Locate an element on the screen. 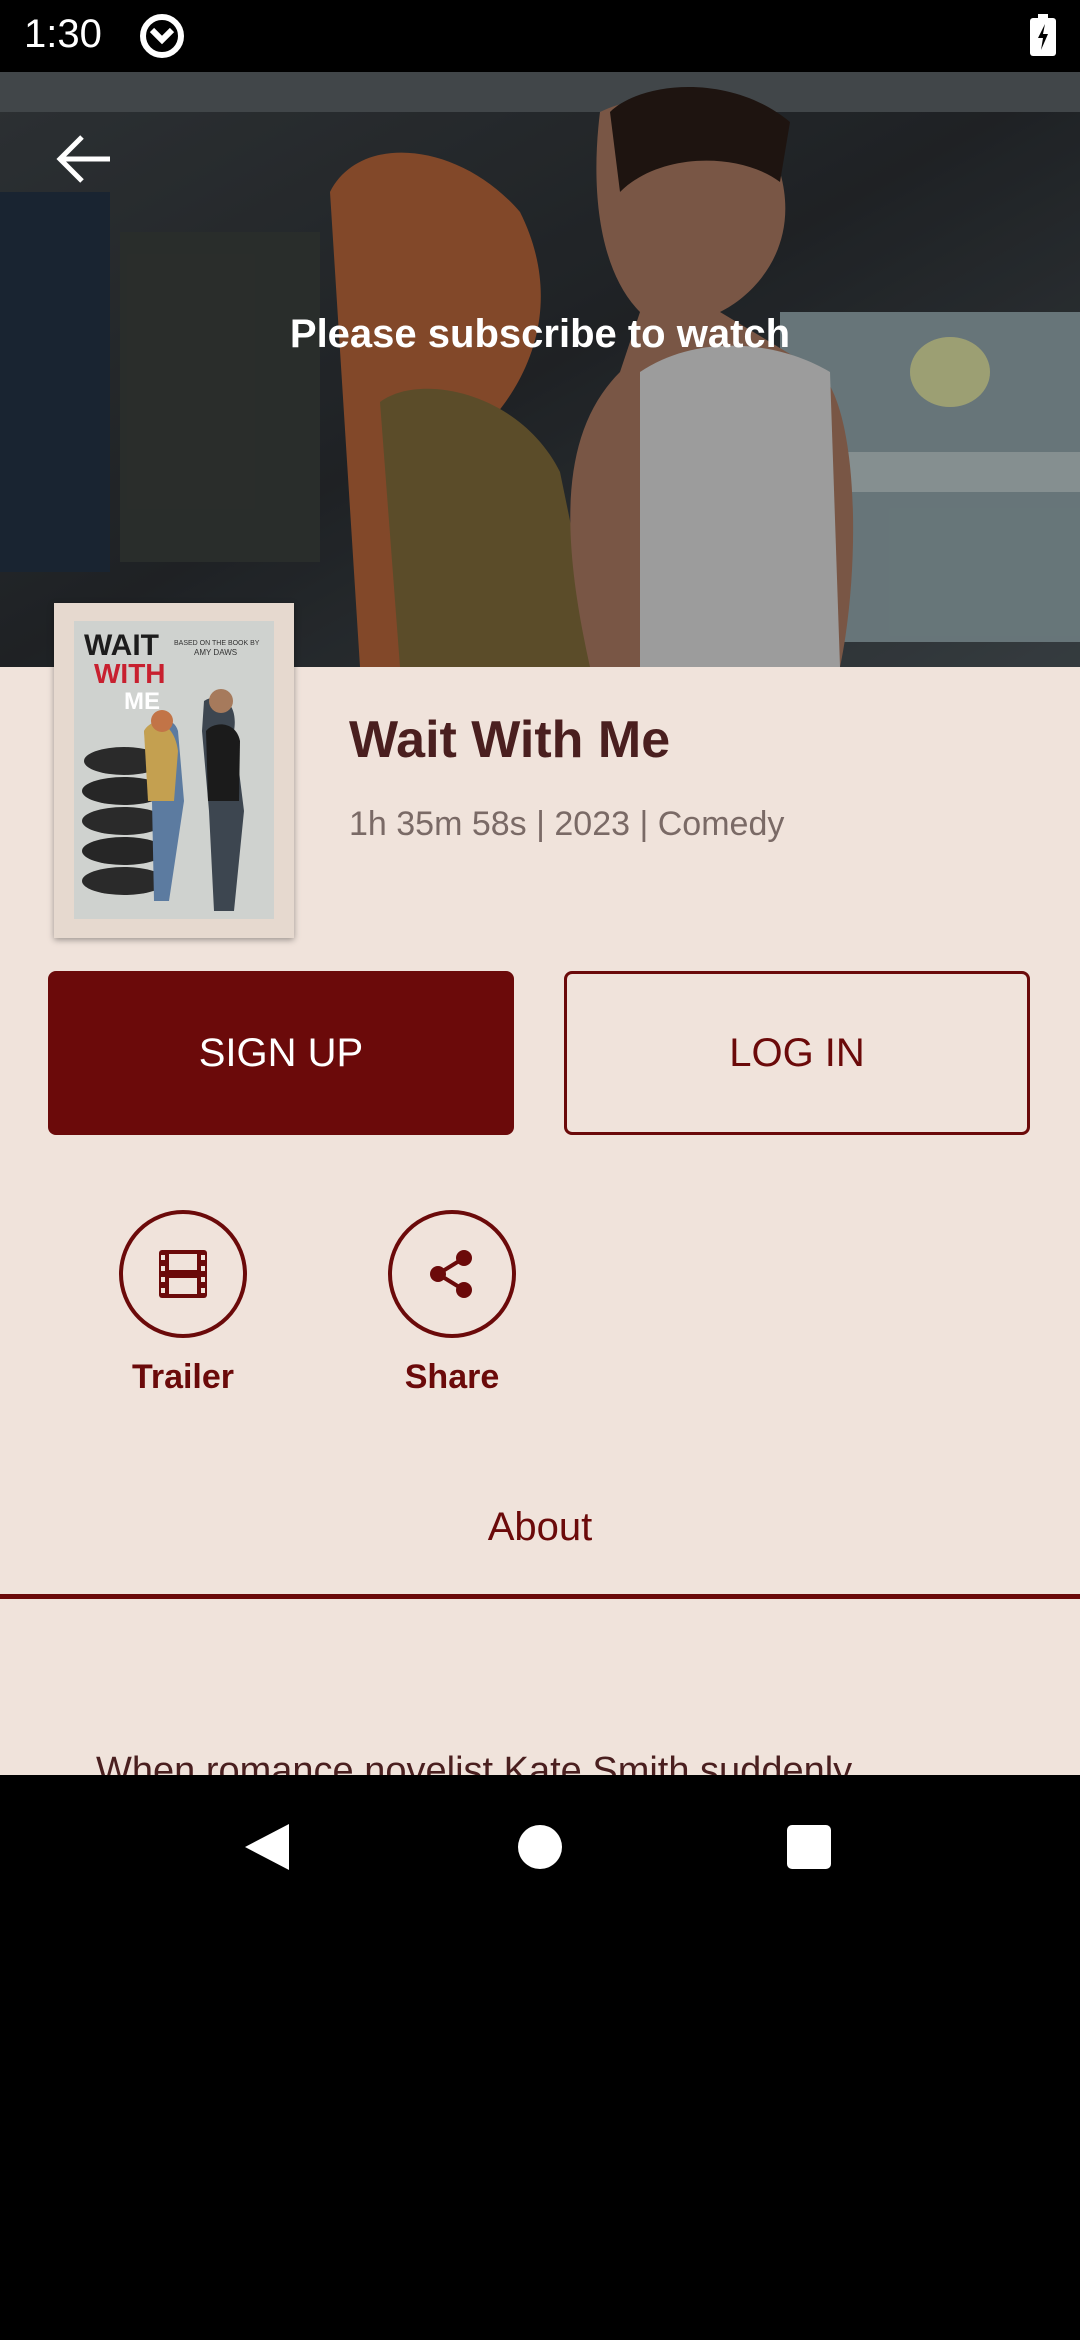 This screenshot has width=1080, height=2340. sign-up-button: SIGN UP is located at coordinates (281, 1053).